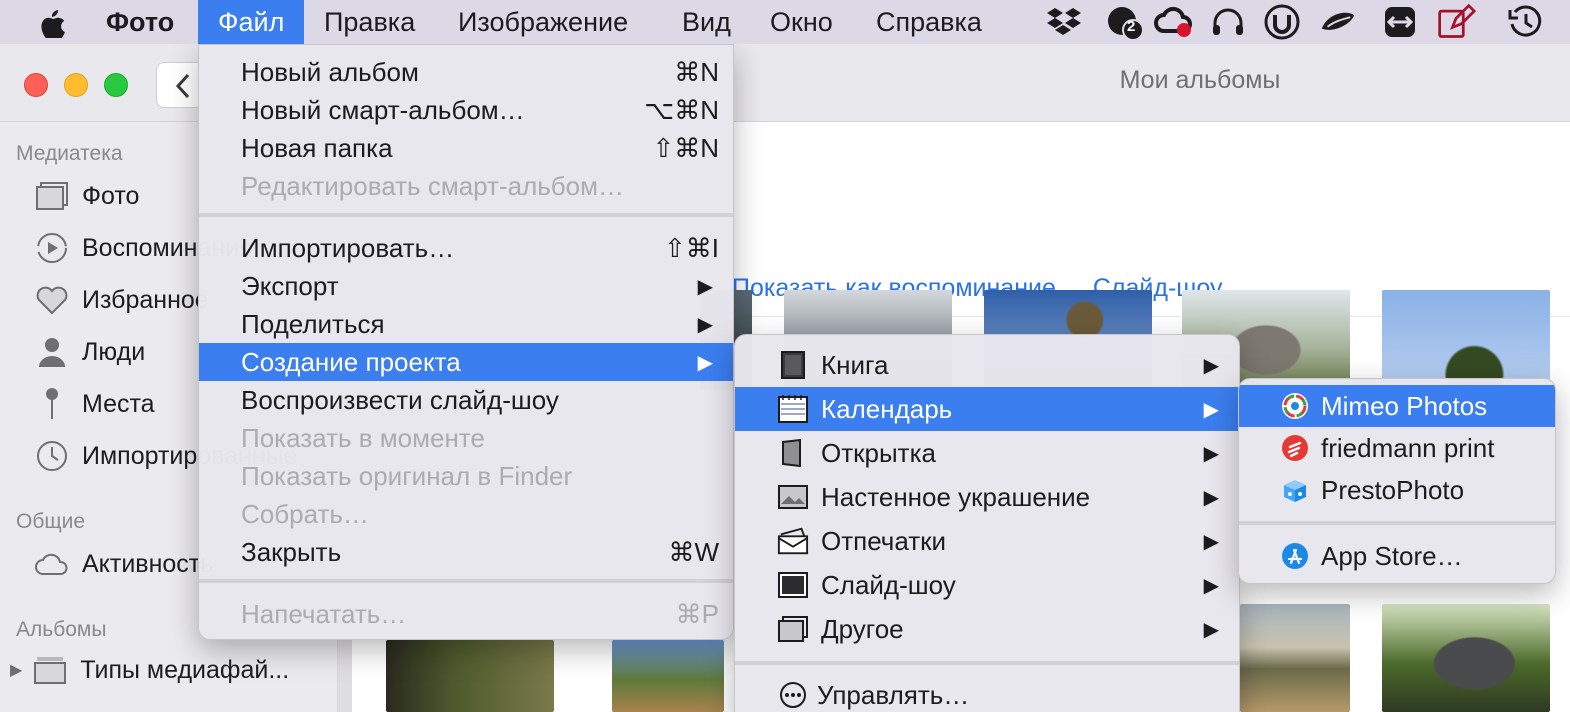  I want to click on sidebar-item-favorites: Избранное, so click(120, 300).